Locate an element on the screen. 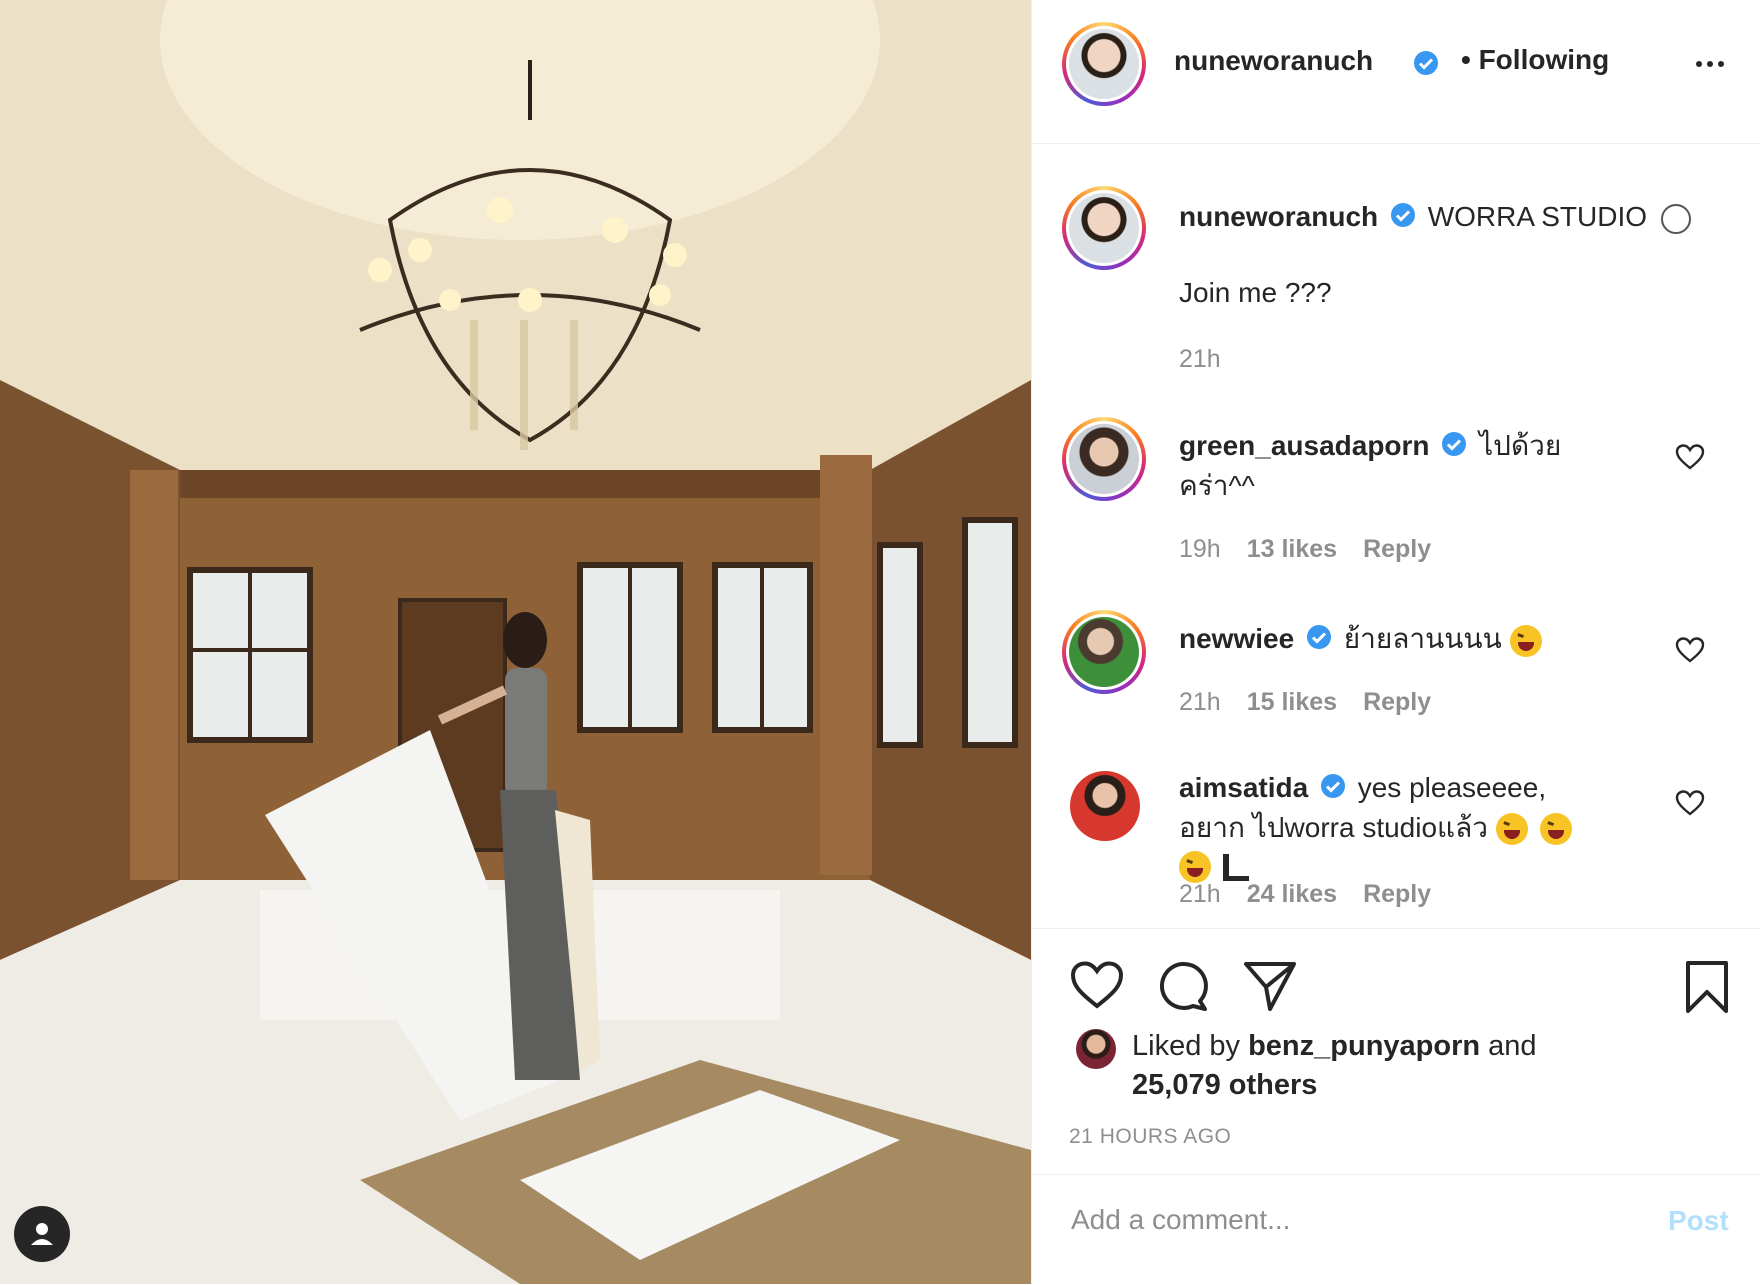  comment-text: newwiee ย้ายลานนนน is located at coordinates (1399, 640).